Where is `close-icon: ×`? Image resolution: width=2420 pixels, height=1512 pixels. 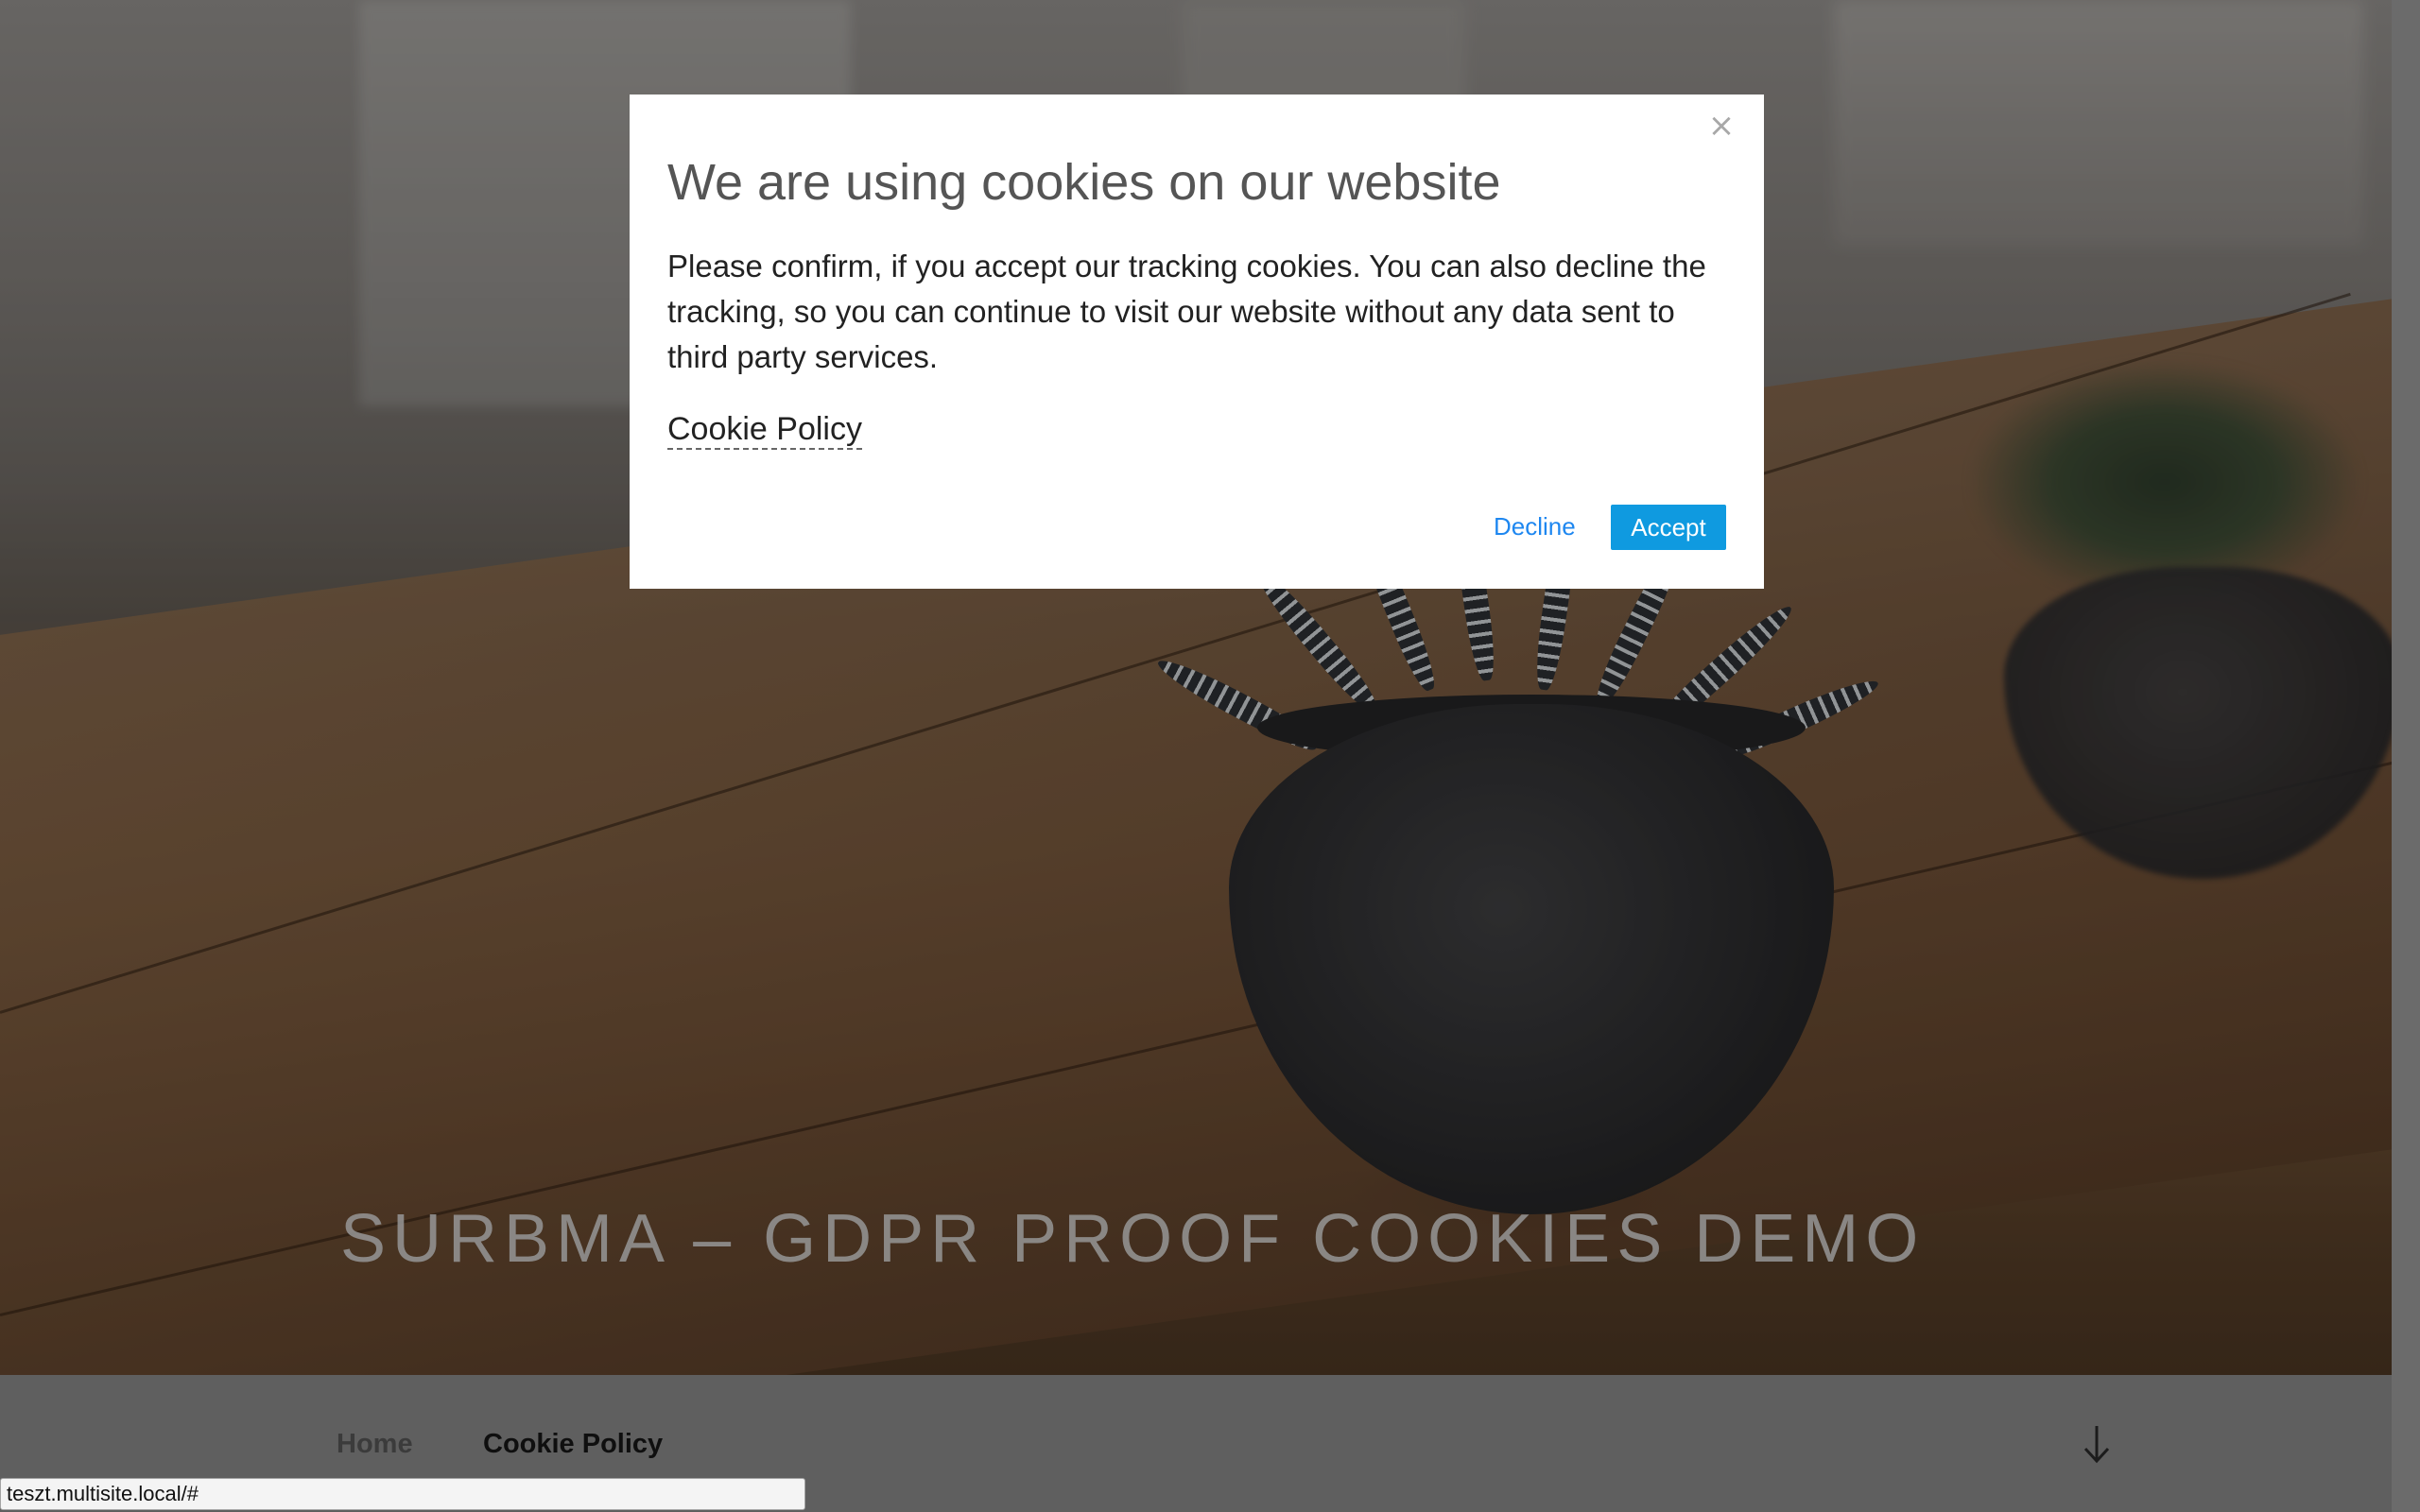
close-icon: × is located at coordinates (1722, 126).